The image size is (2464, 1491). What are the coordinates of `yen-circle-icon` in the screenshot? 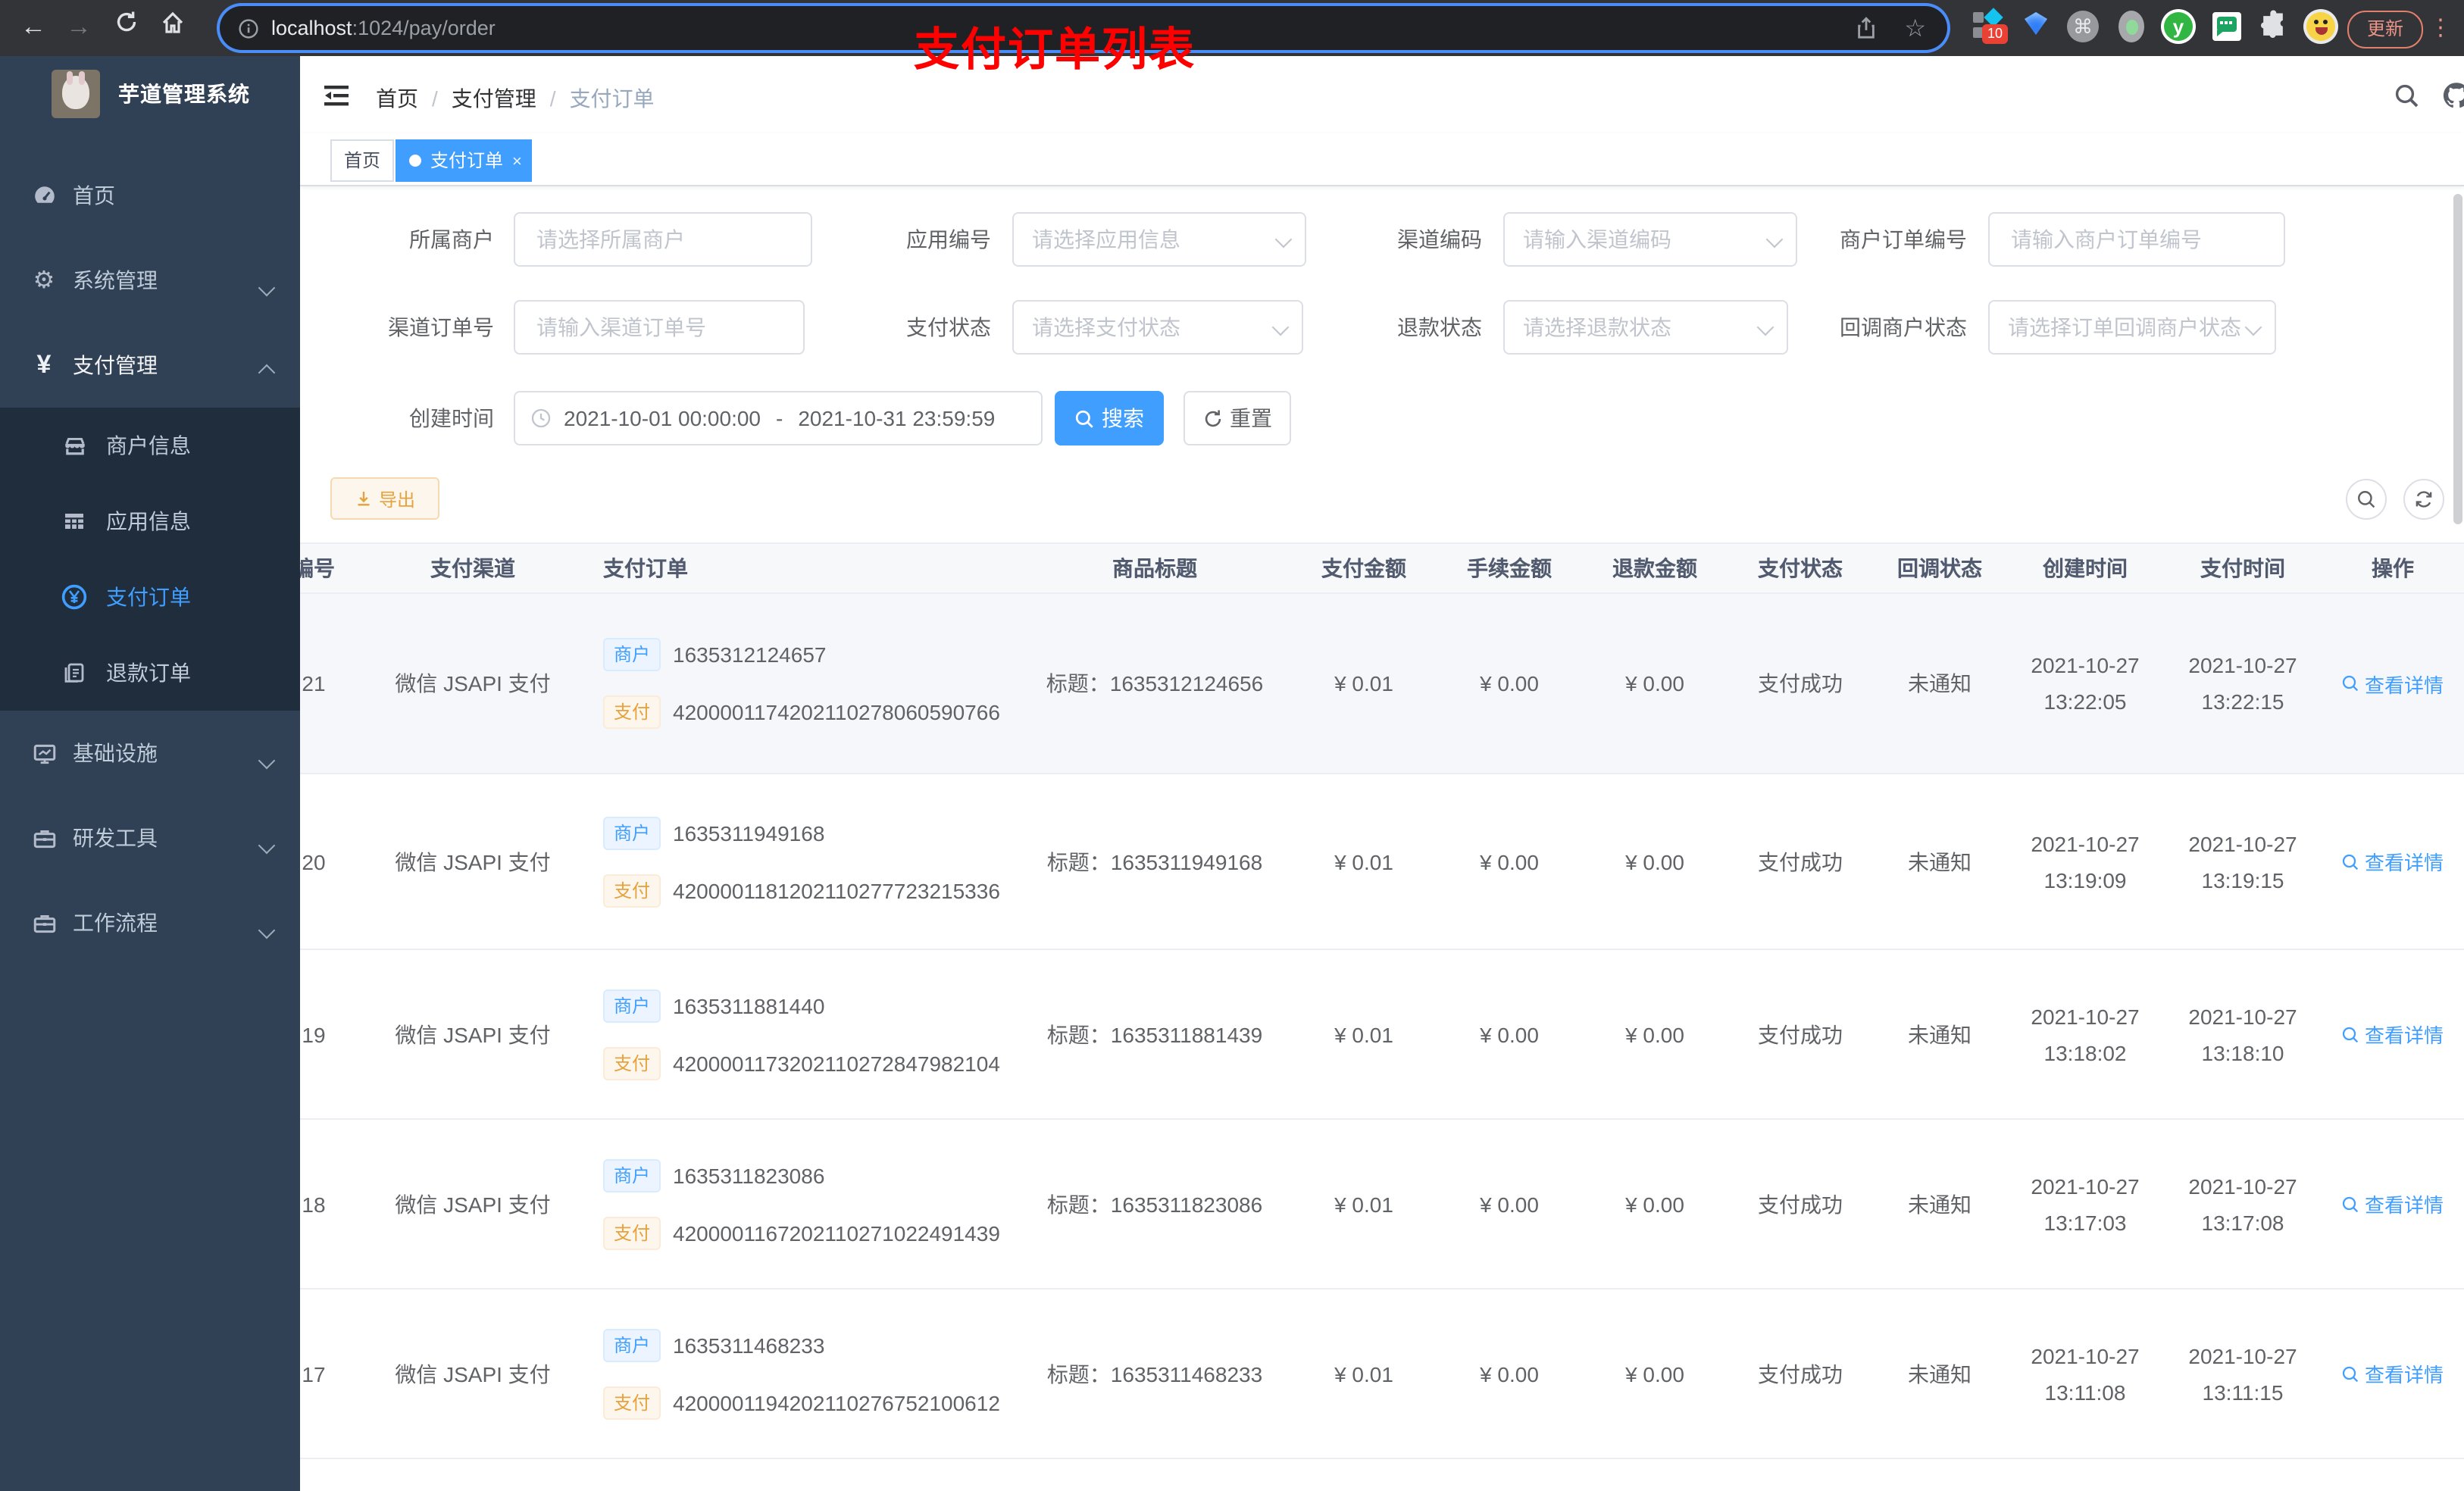 It's located at (74, 597).